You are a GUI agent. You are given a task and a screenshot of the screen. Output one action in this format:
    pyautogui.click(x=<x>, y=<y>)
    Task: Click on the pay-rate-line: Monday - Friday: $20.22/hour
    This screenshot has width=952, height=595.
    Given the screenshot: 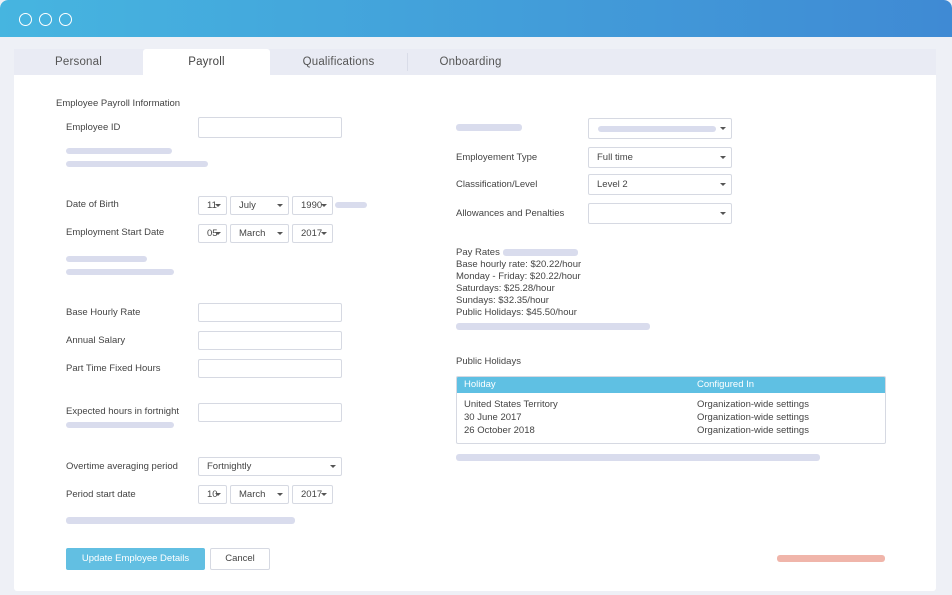 What is the action you would take?
    pyautogui.click(x=518, y=276)
    